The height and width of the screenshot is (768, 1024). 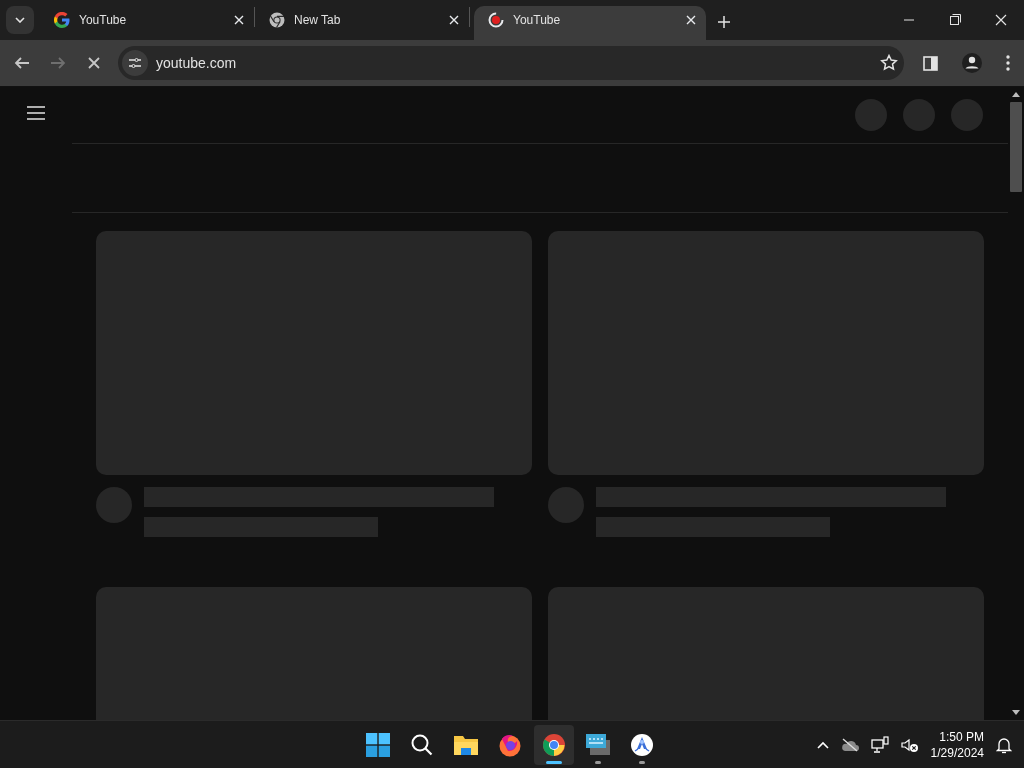 What do you see at coordinates (62, 20) in the screenshot?
I see `google-icon` at bounding box center [62, 20].